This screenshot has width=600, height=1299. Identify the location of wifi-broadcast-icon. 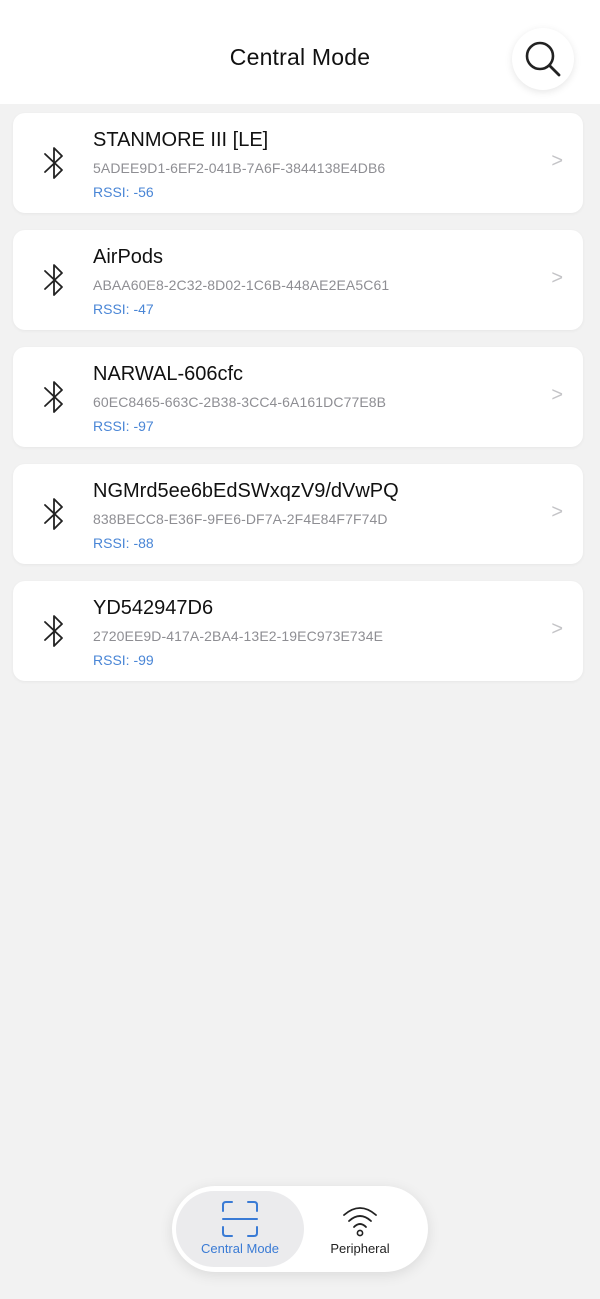
(360, 1222).